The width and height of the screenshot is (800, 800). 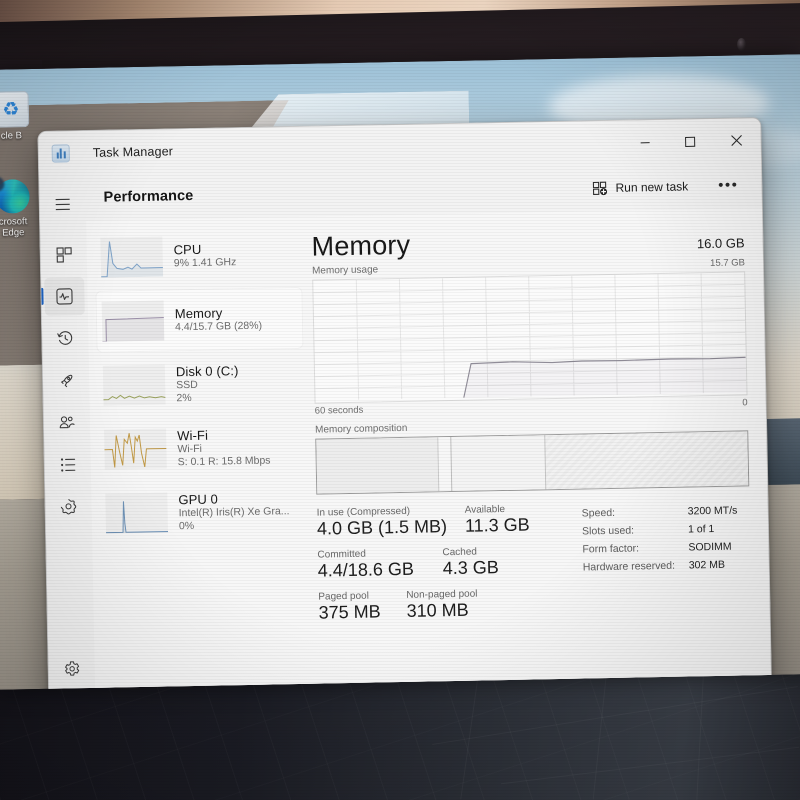 What do you see at coordinates (135, 449) in the screenshot?
I see `wifi-thumbnail-graph` at bounding box center [135, 449].